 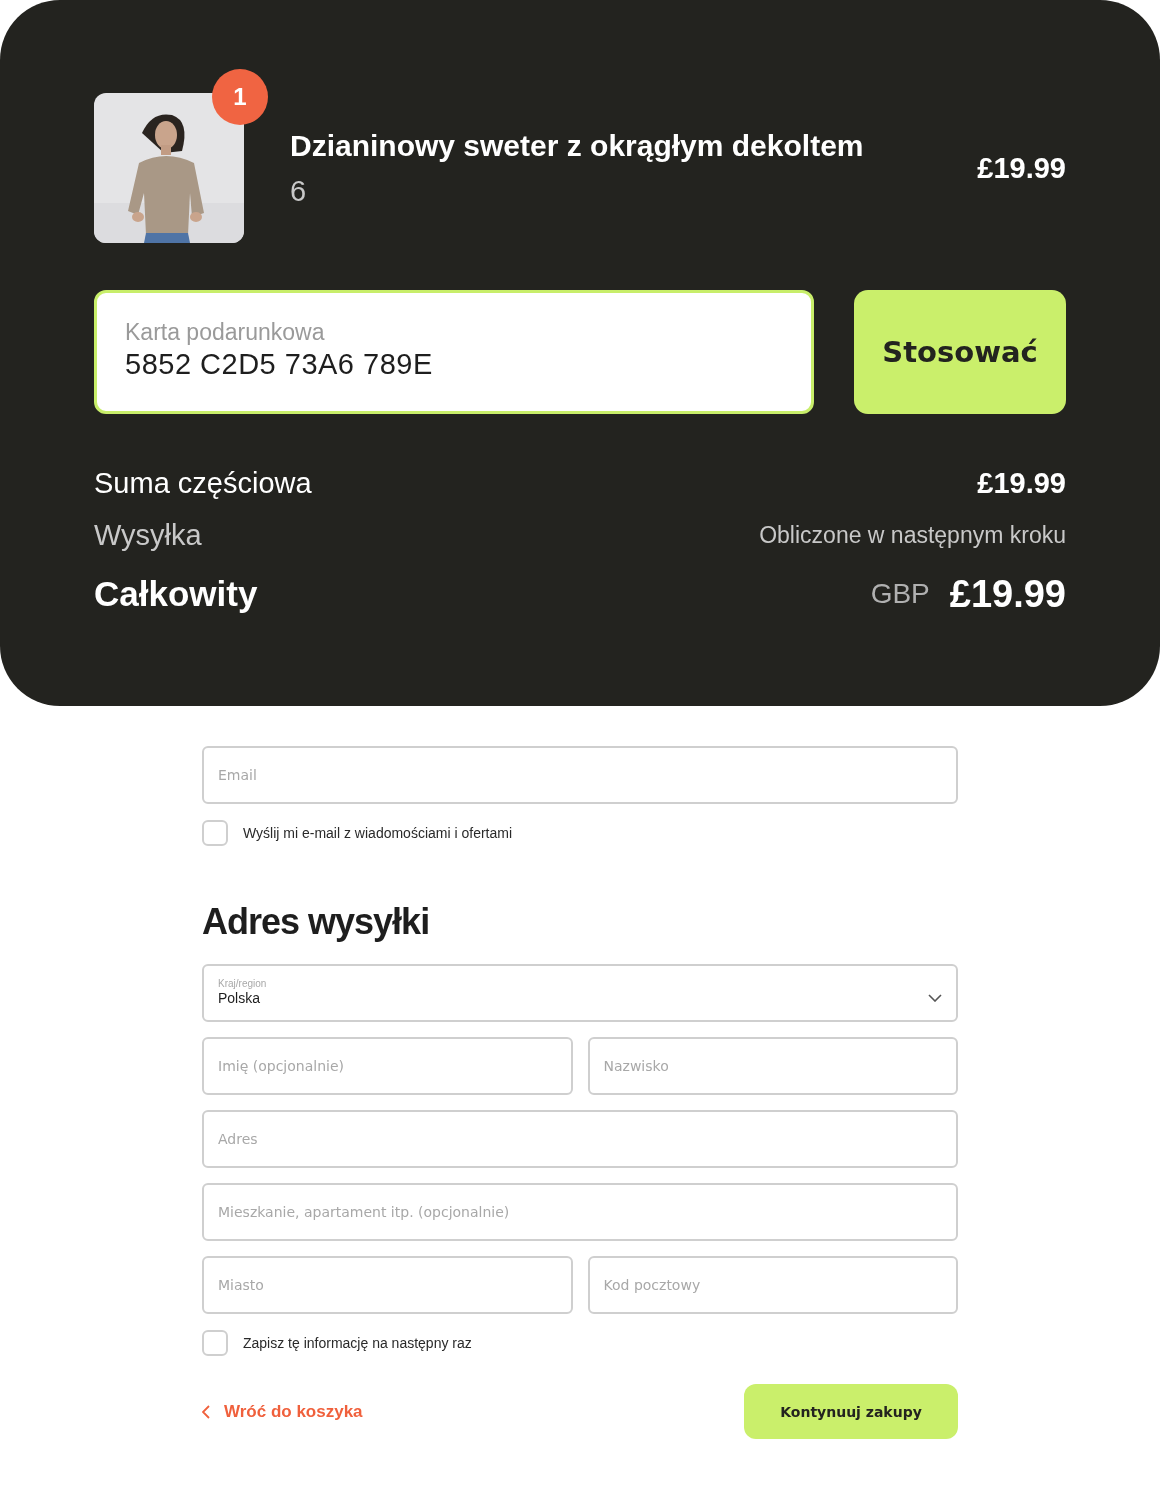 I want to click on product-name: Dzianinowy sweter z okrągłym dekoltem, so click(x=577, y=145).